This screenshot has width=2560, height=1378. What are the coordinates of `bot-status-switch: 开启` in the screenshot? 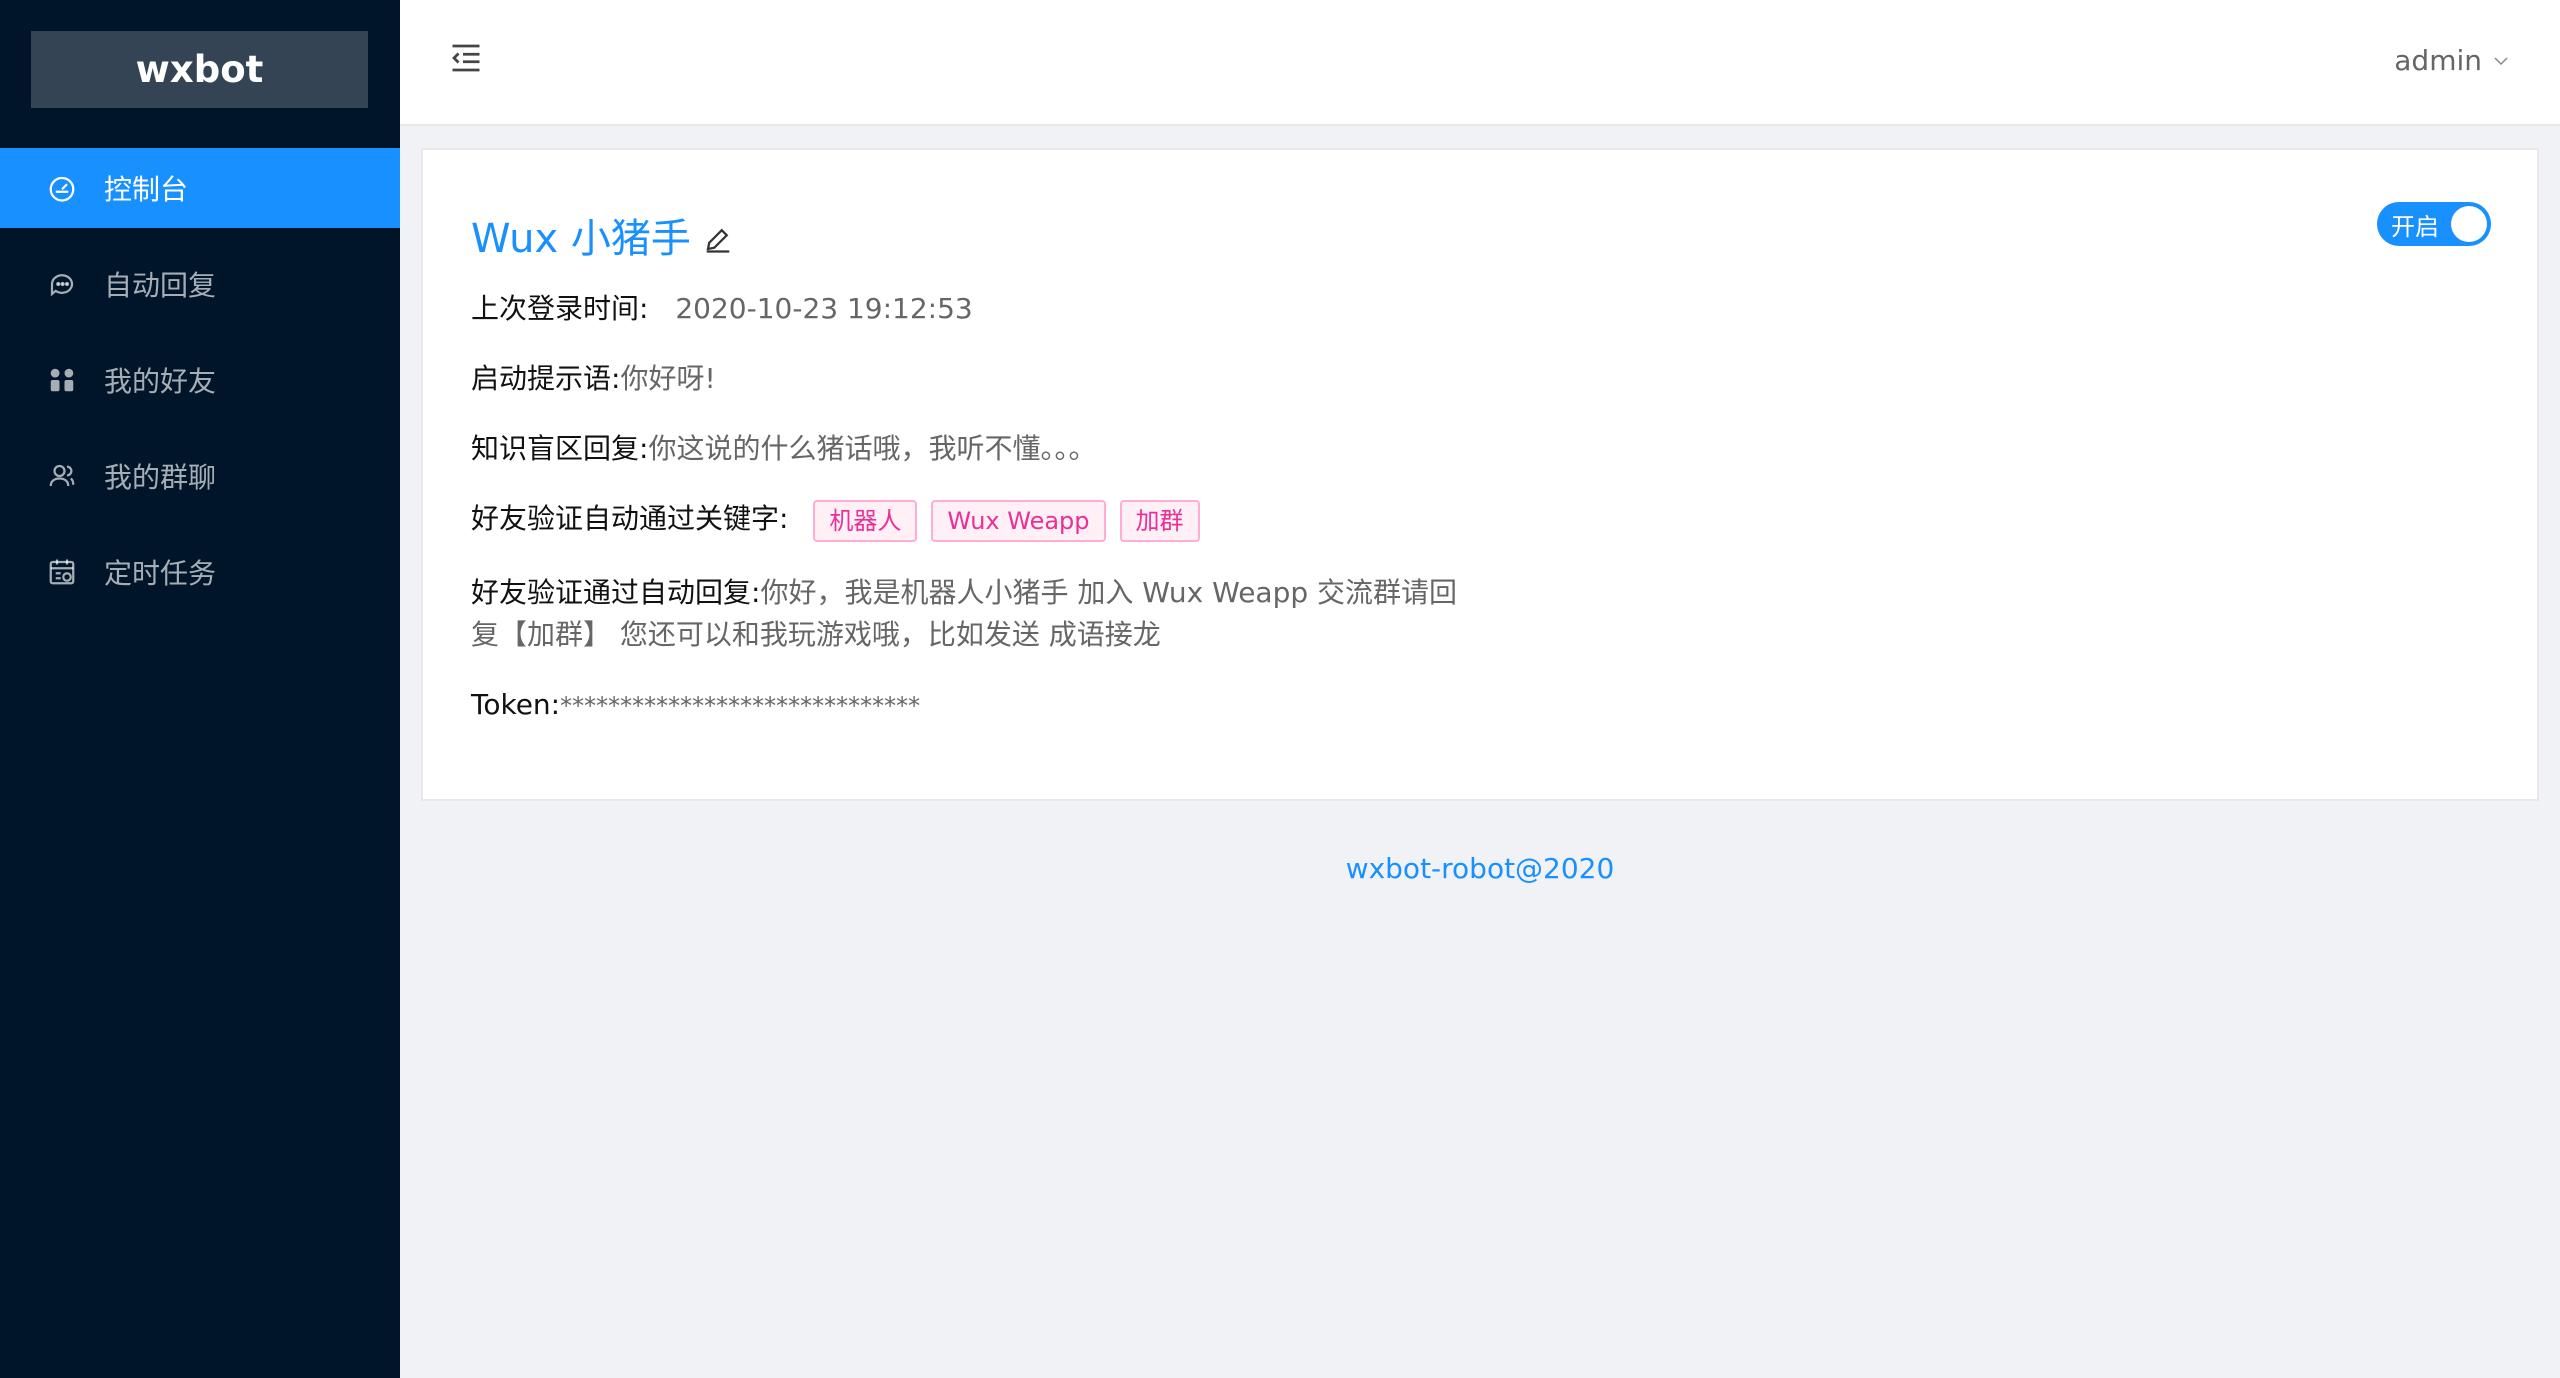 It's located at (2434, 224).